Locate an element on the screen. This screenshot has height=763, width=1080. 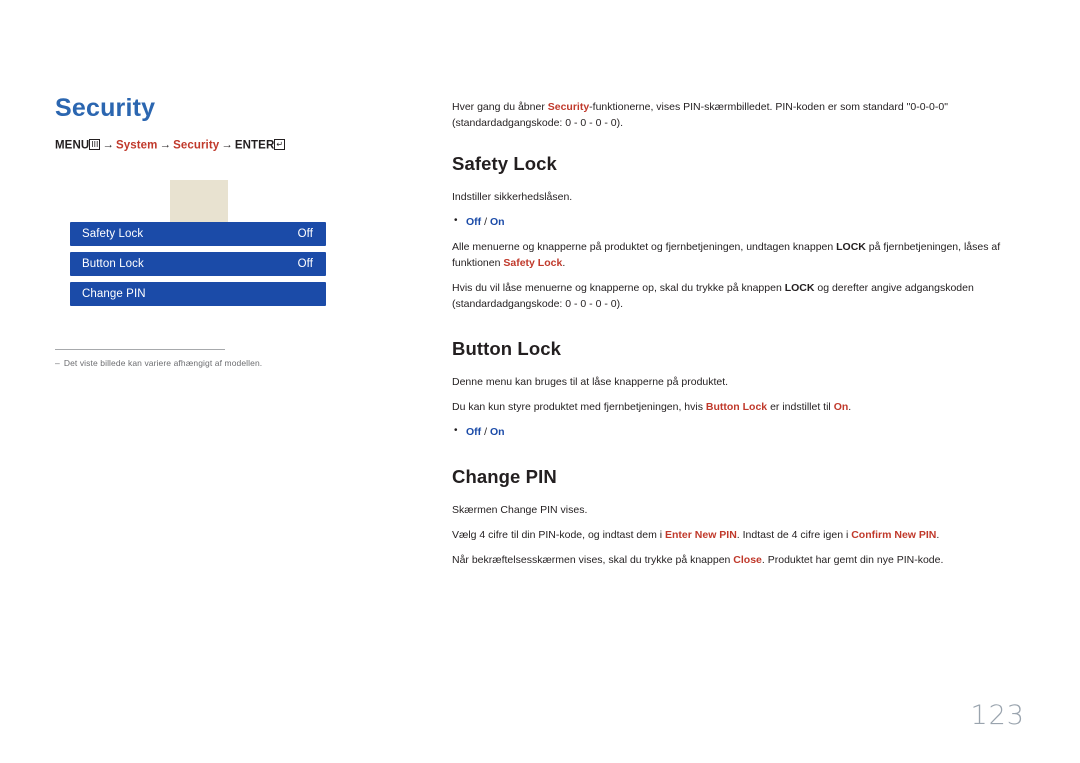
osd-row-label: Safety Lock is located at coordinates (113, 234).